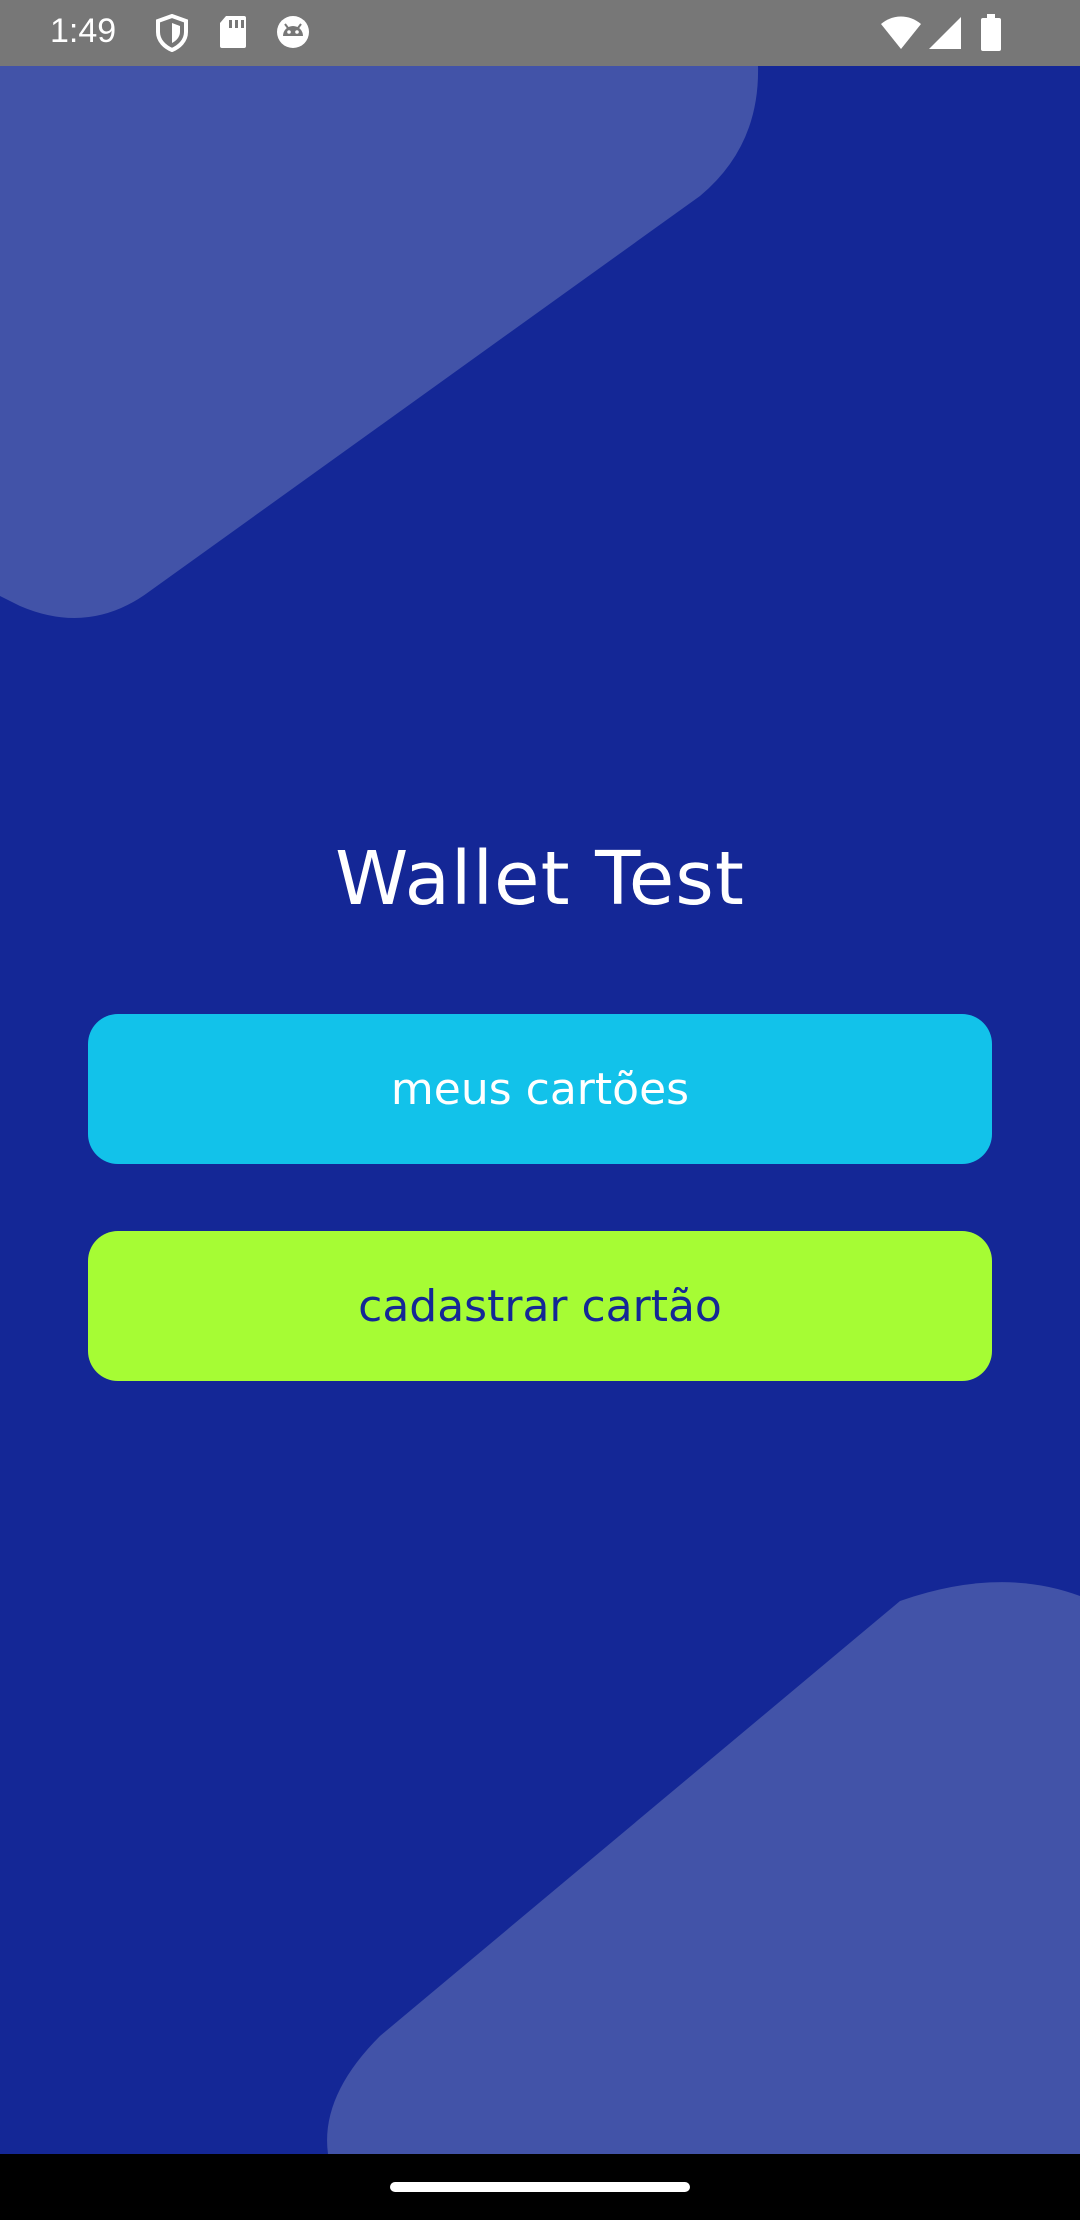  I want to click on status-bar: 1:49, so click(540, 33).